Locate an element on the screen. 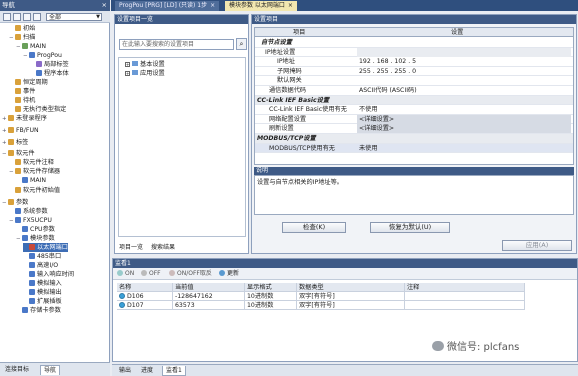 This screenshot has height=376, width=578. setting-row: IP地址设置 is located at coordinates (414, 52).